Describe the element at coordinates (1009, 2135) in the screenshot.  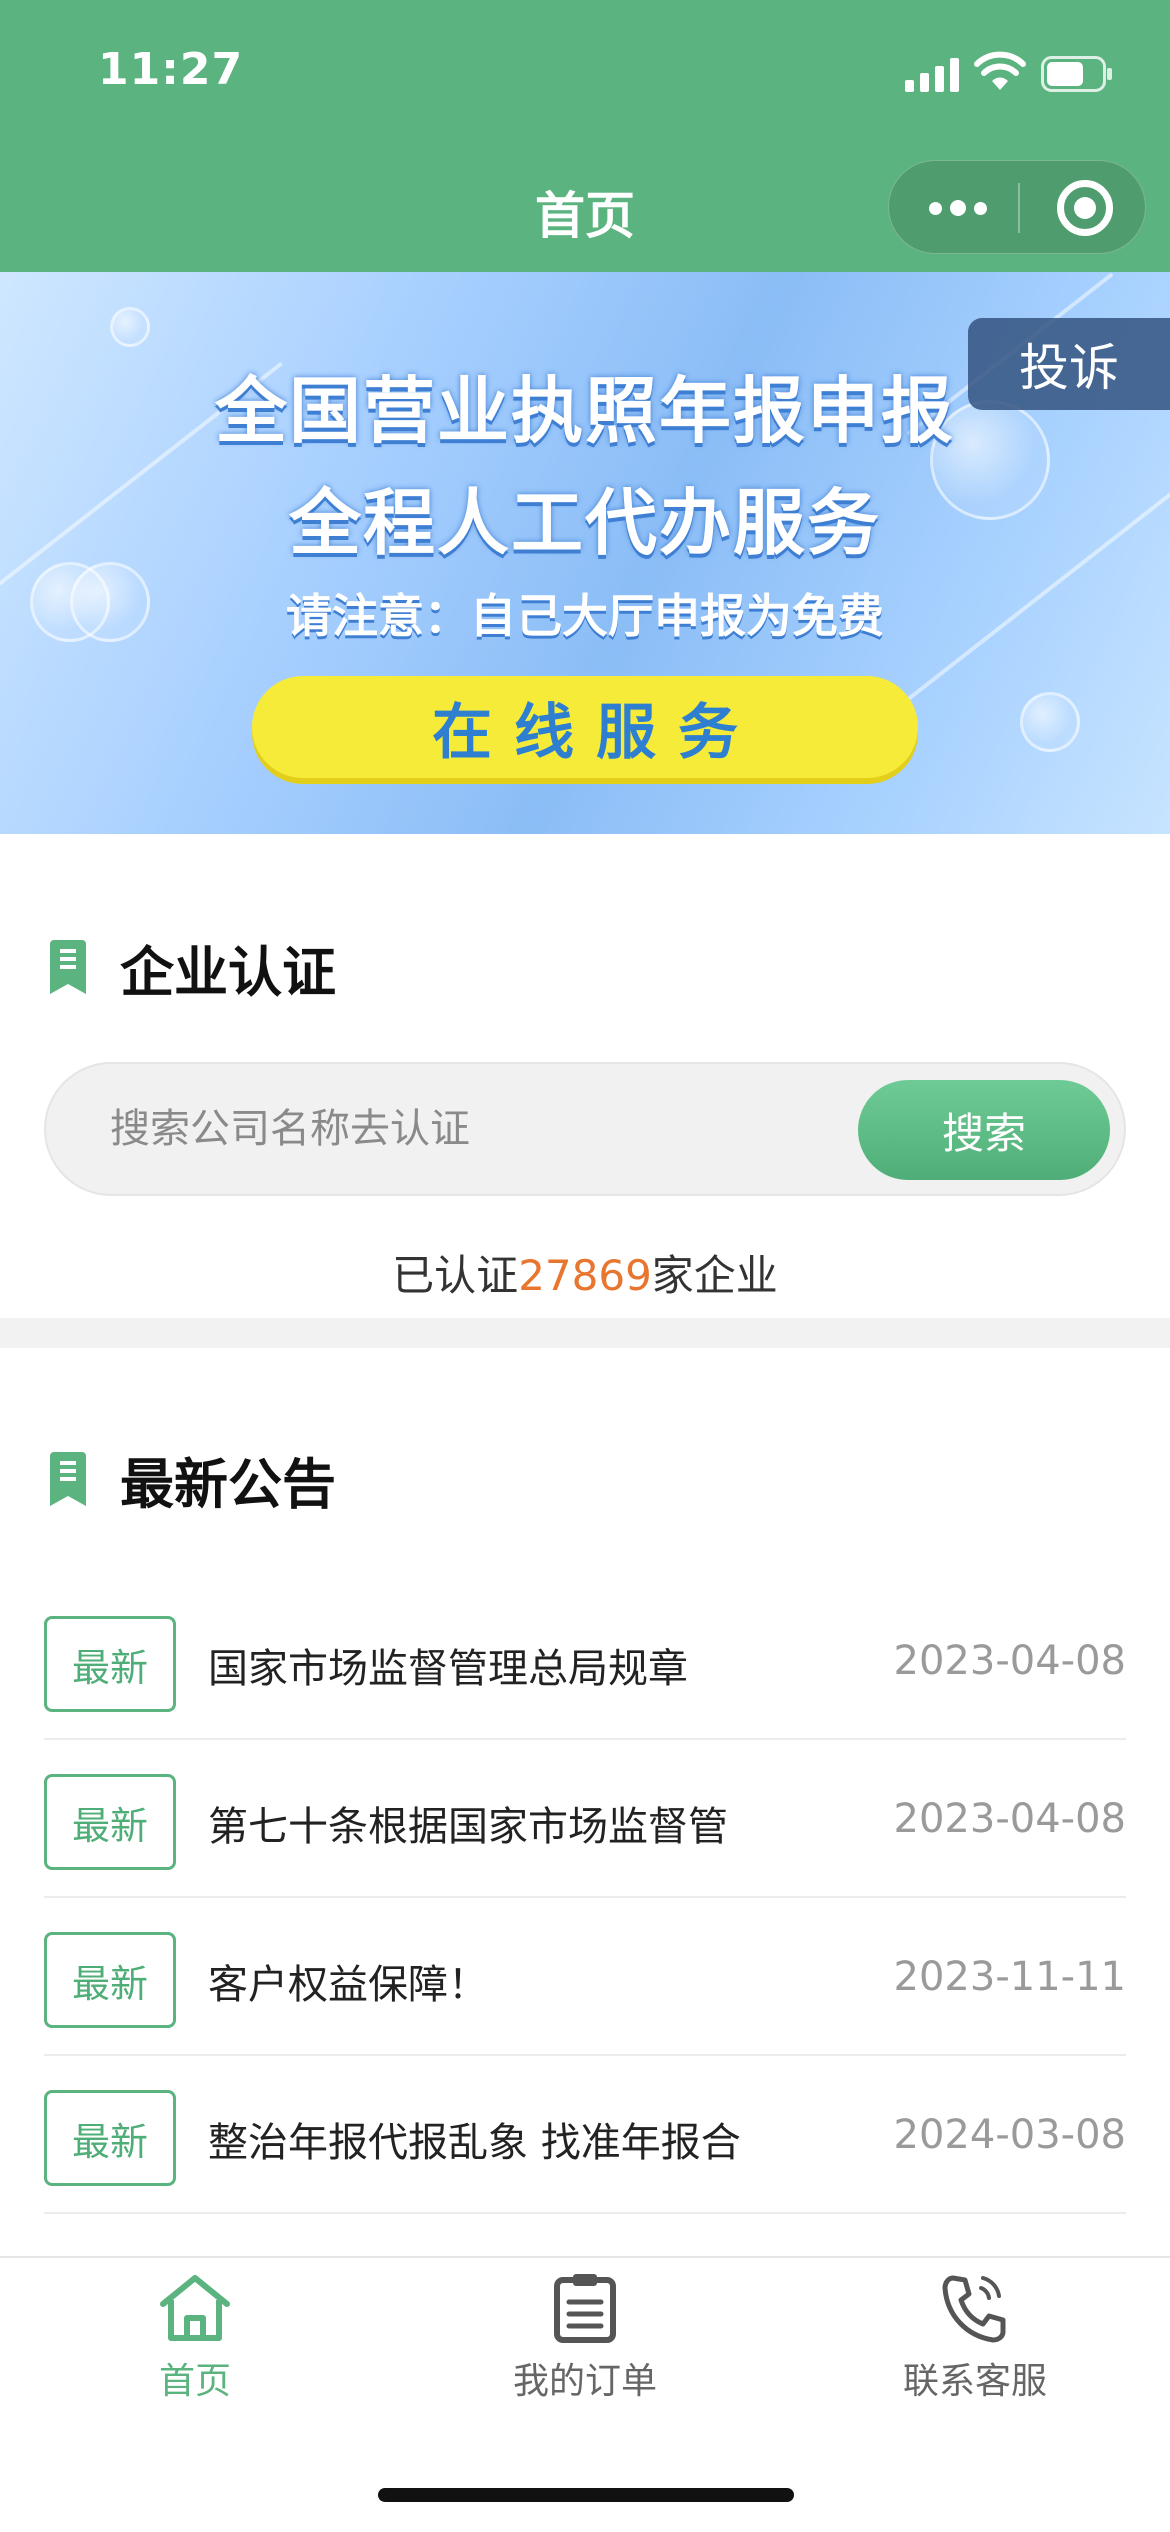
I see `news-date: 2024-03-08` at that location.